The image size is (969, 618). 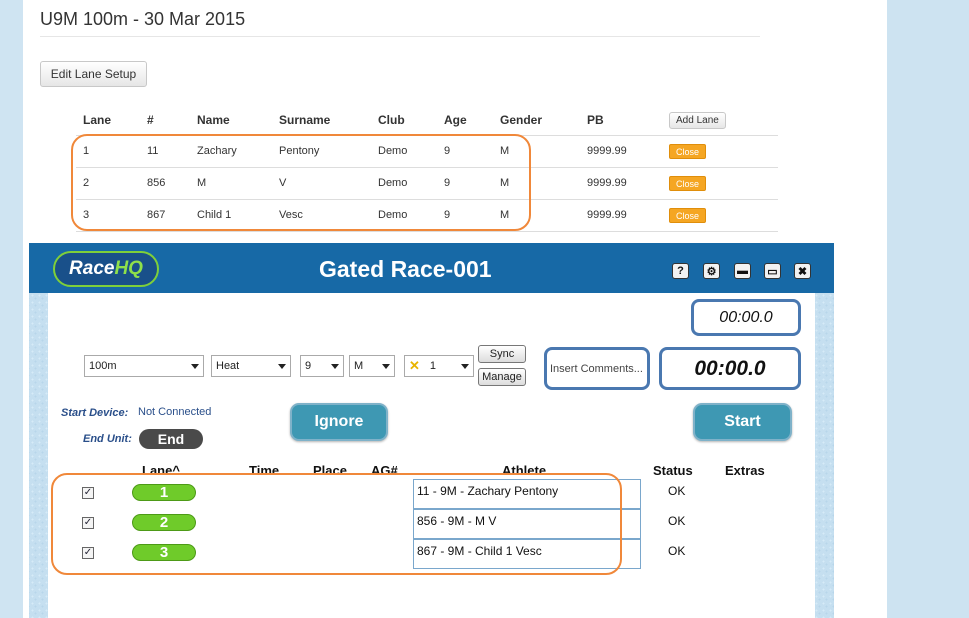 I want to click on col-extras: Extras, so click(x=745, y=470).